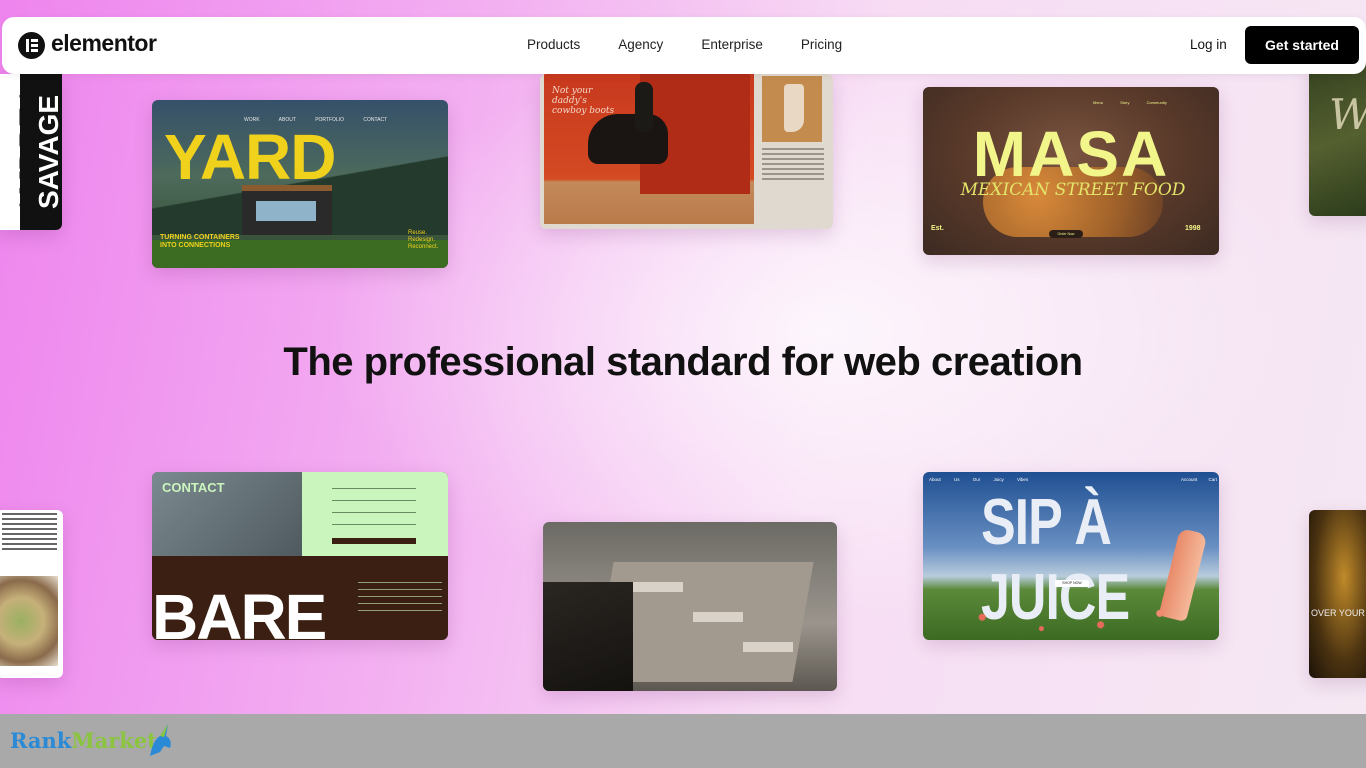 This screenshot has height=768, width=1366. What do you see at coordinates (1072, 583) in the screenshot?
I see `card-juice-shop-button: SHOP NOW` at bounding box center [1072, 583].